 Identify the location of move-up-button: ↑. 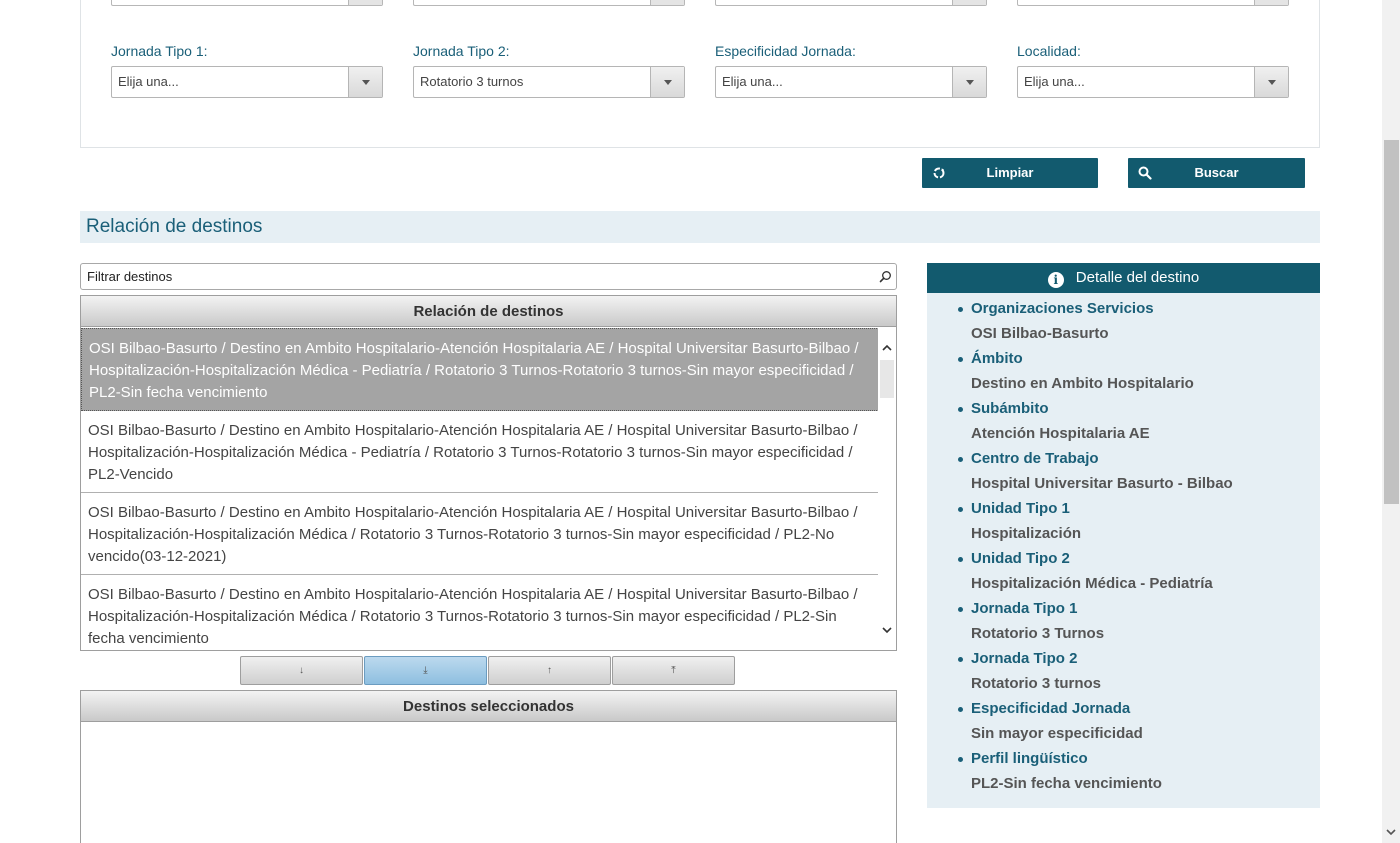
(549, 670).